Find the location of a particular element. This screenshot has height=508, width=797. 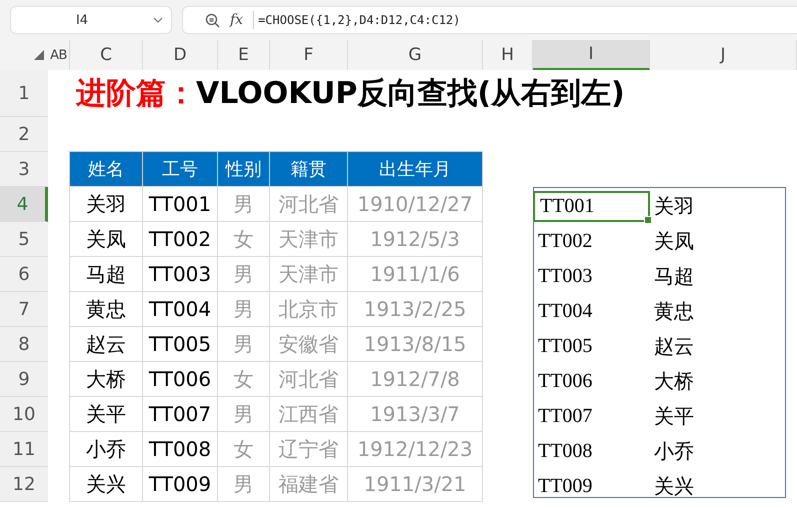

select-all-icon is located at coordinates (39, 55).